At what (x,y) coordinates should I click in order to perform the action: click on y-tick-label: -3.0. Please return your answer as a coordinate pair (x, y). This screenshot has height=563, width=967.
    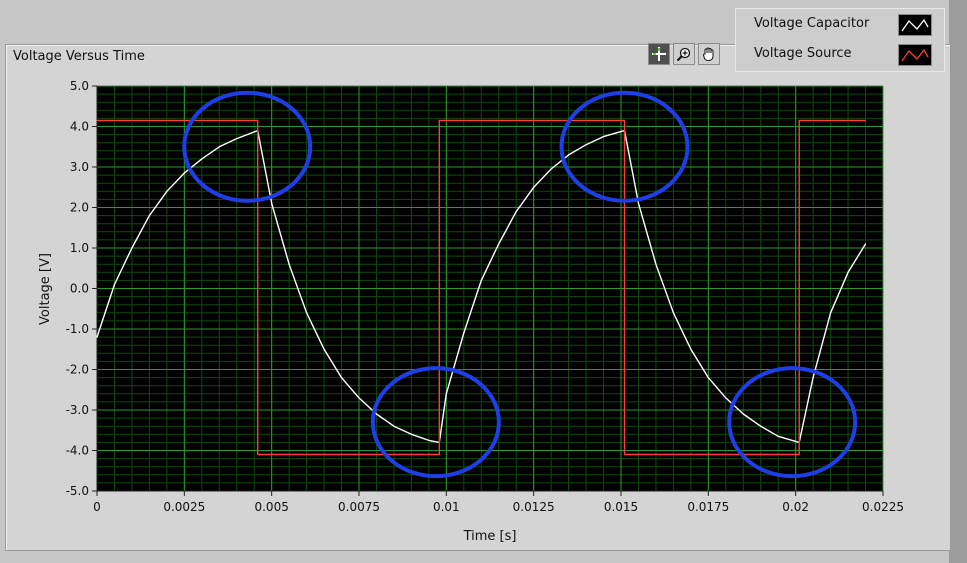
    Looking at the image, I should click on (77, 410).